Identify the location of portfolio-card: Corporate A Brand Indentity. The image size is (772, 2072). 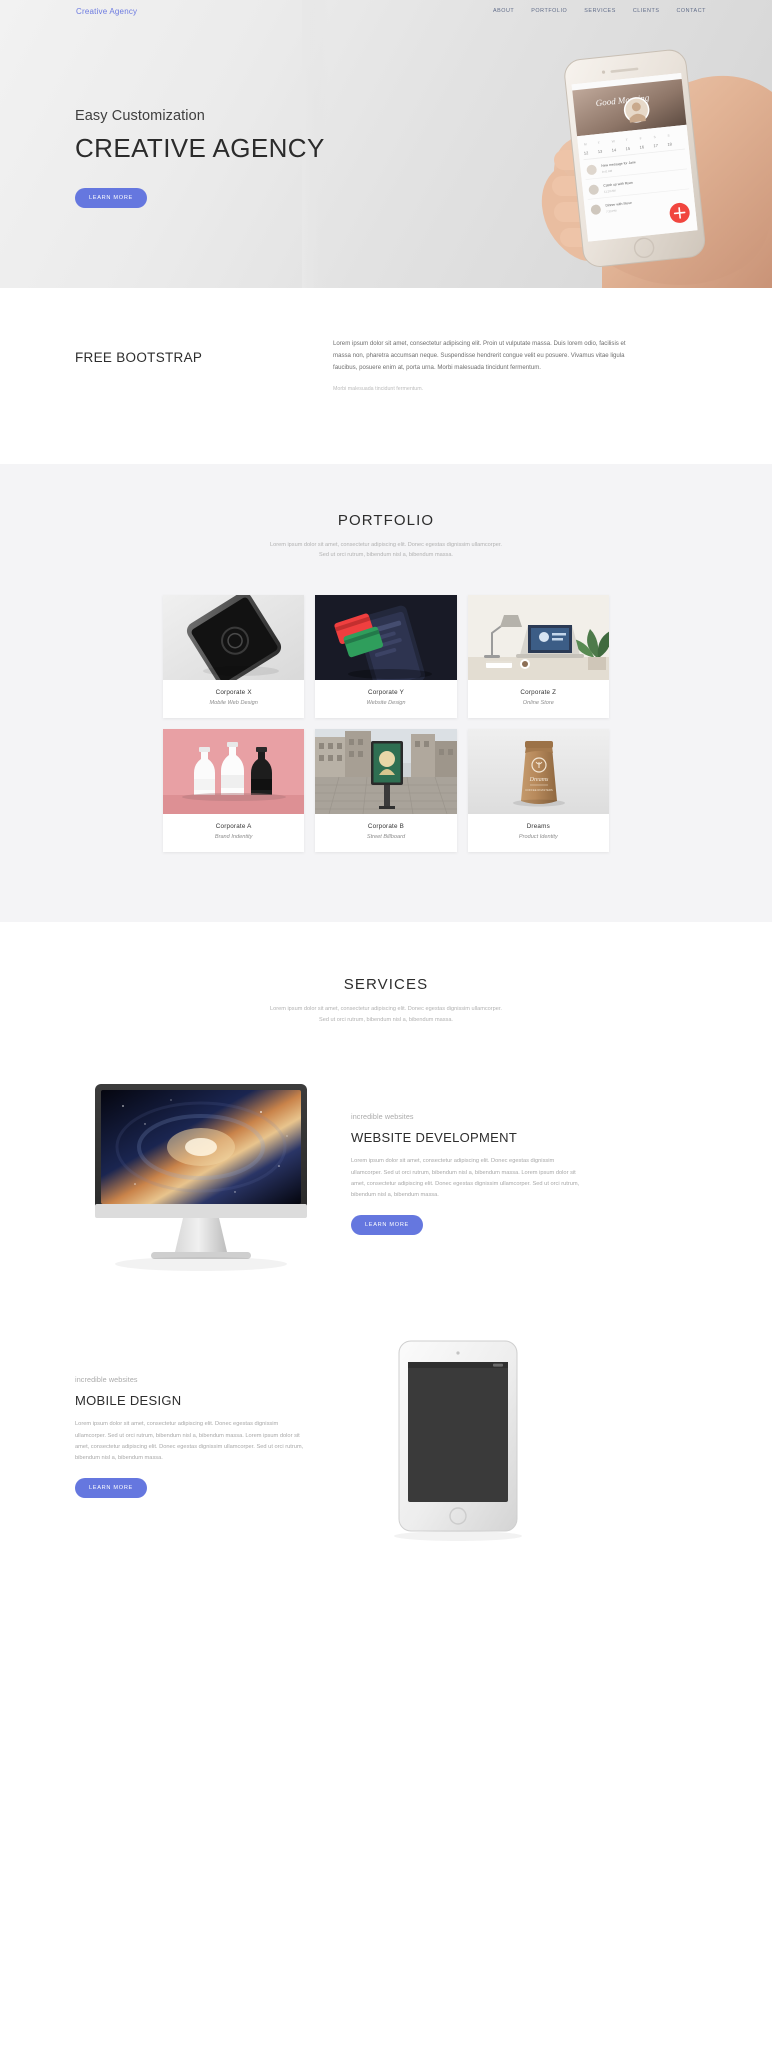
(234, 791).